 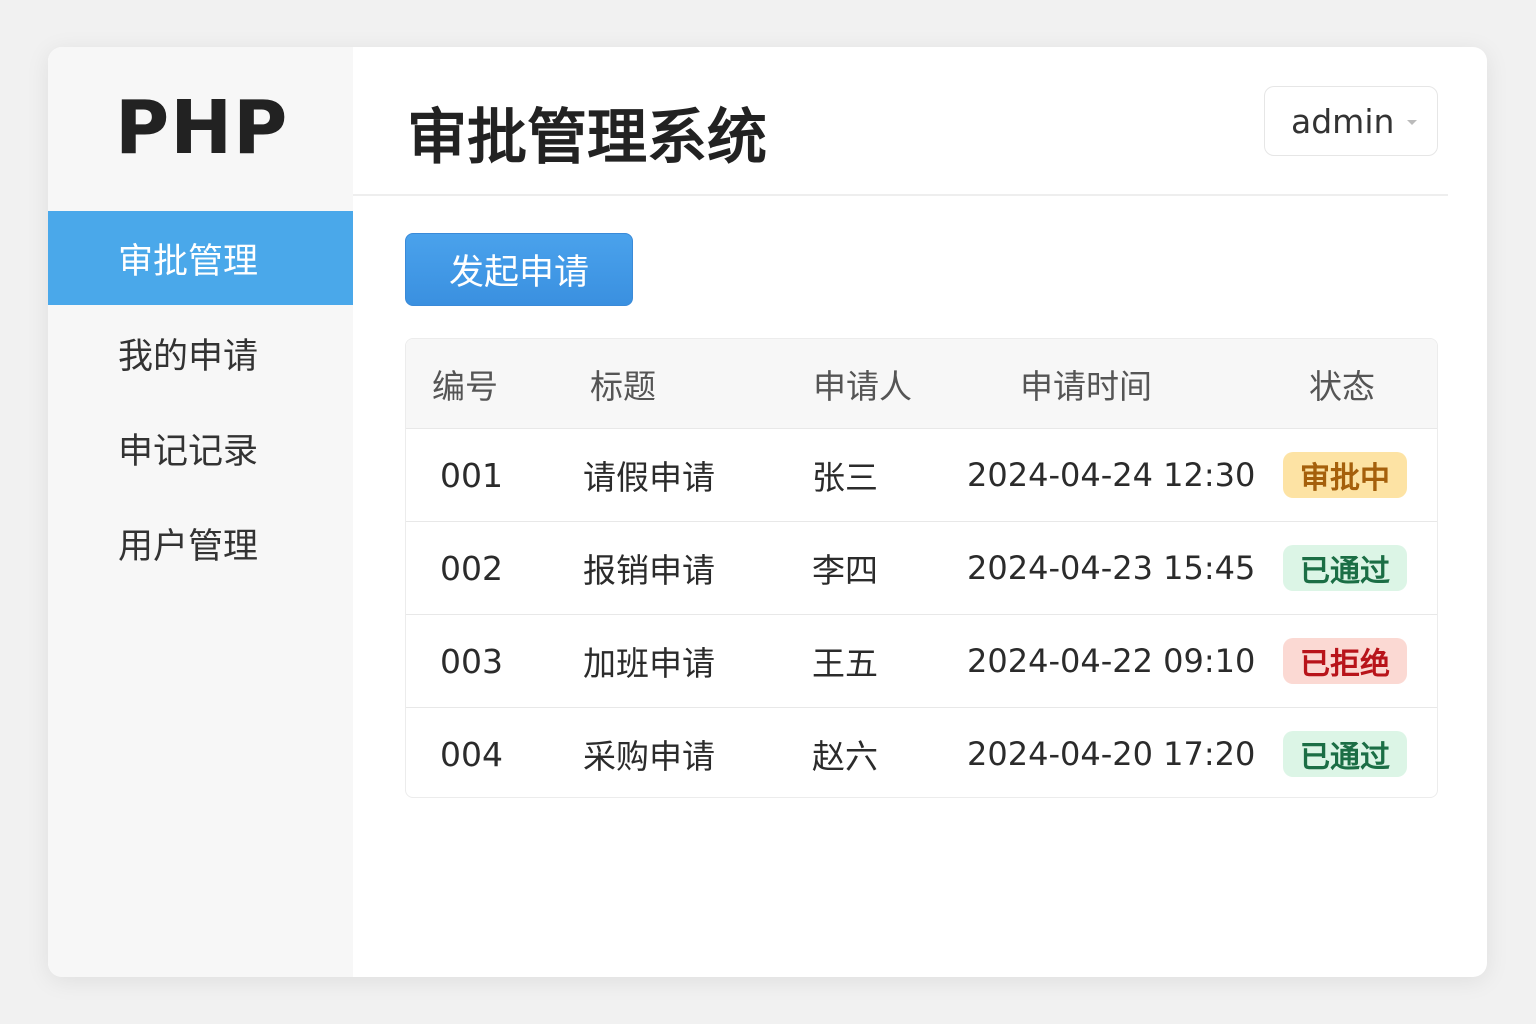 I want to click on cell-time: 2024-04-22 09:10, so click(x=1111, y=661).